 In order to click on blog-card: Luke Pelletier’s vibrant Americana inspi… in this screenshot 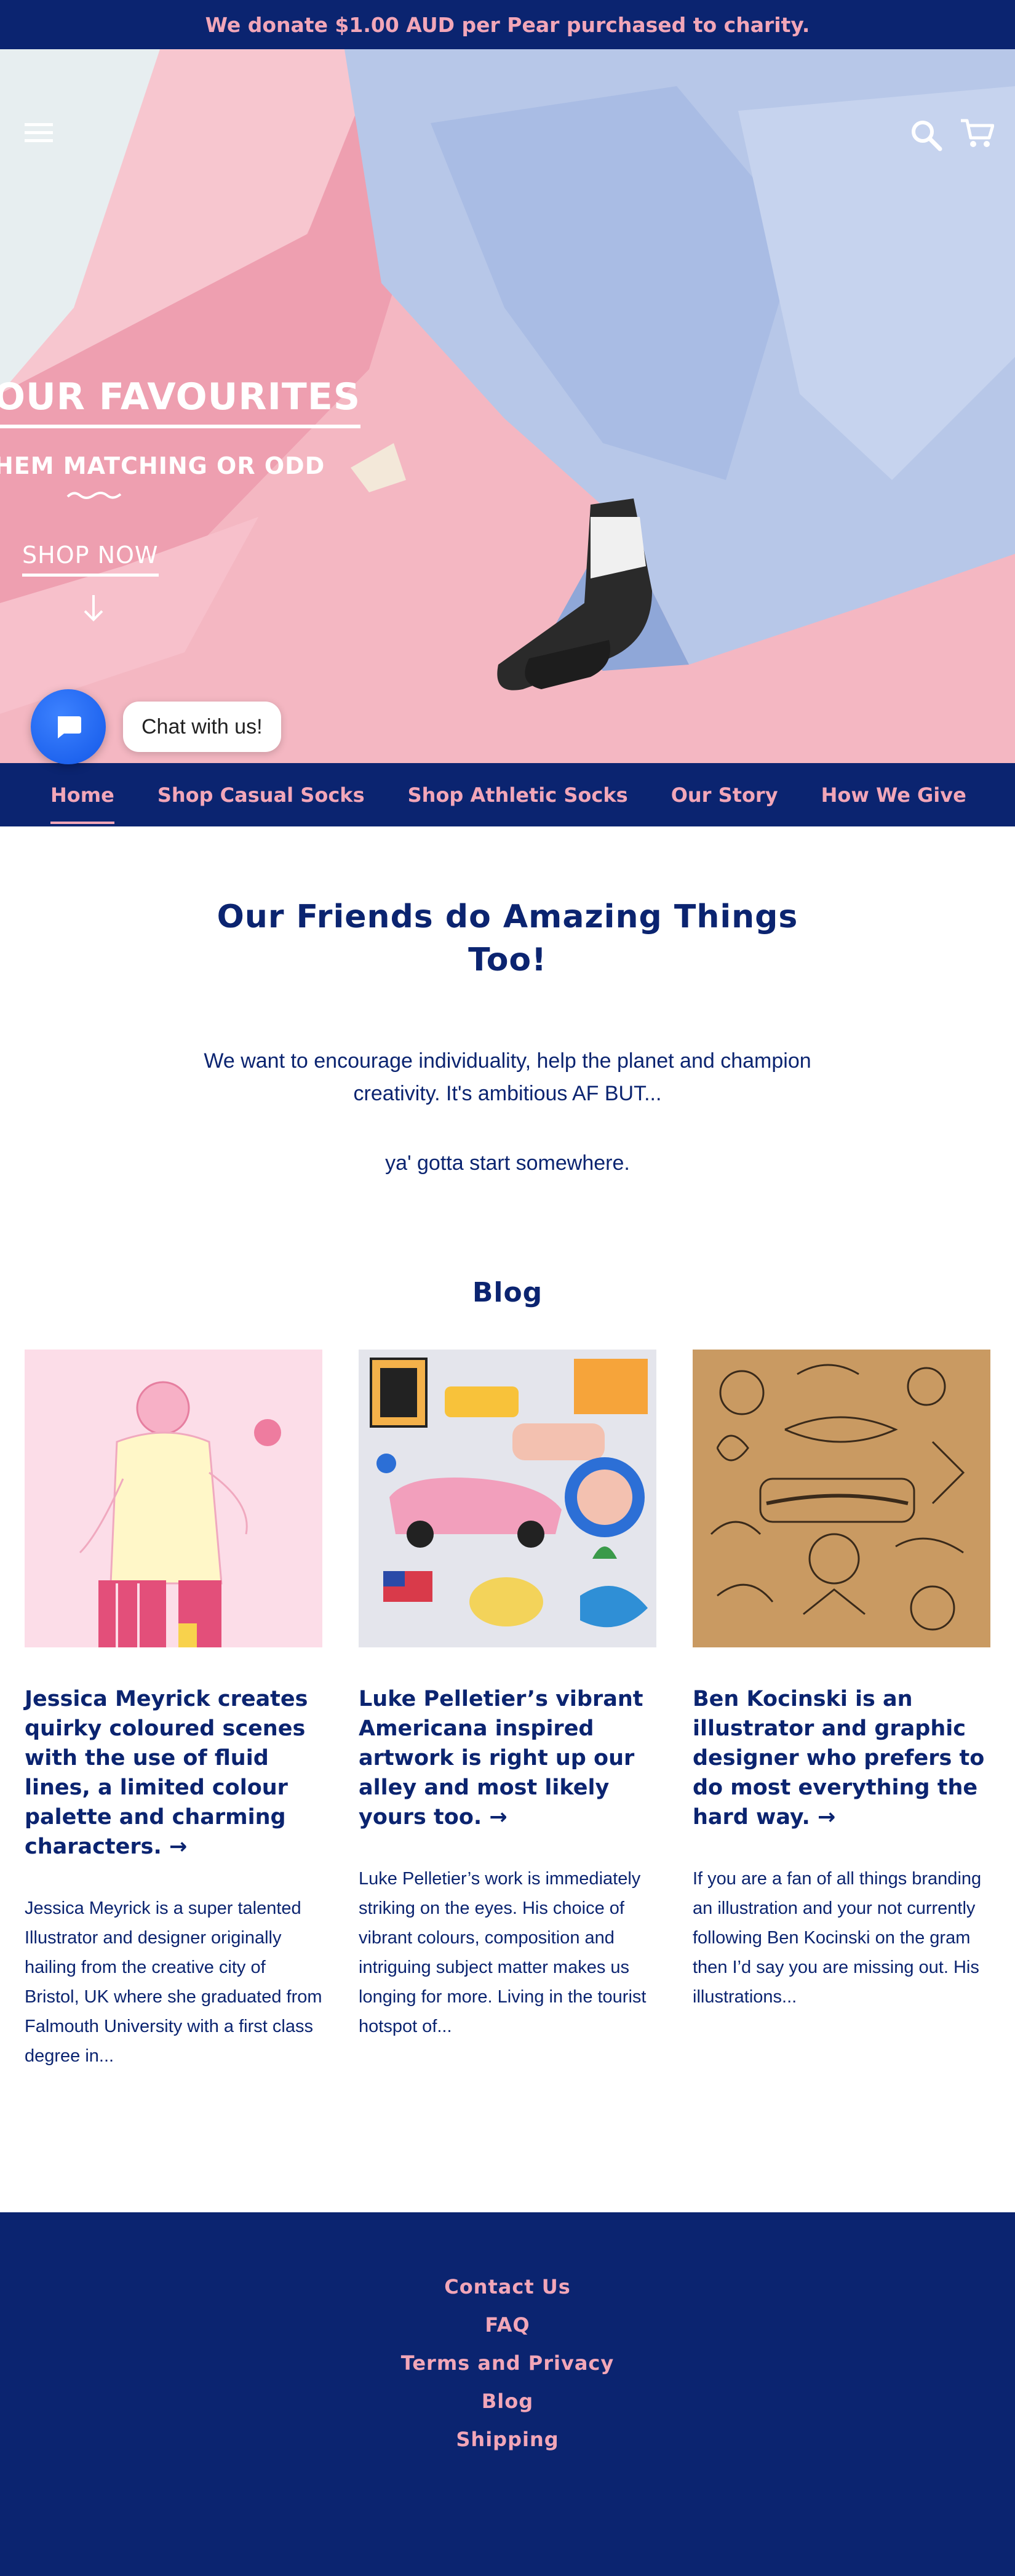, I will do `click(507, 1695)`.